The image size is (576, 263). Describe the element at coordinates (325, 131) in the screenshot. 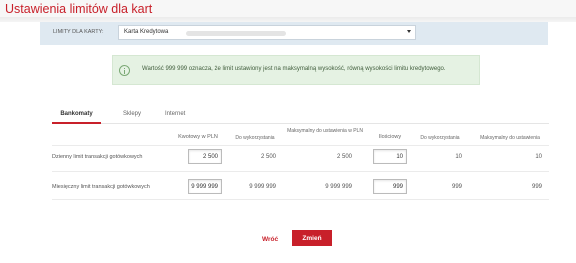

I see `header-max-setting: Maksymalny do ustawienia w PLN` at that location.